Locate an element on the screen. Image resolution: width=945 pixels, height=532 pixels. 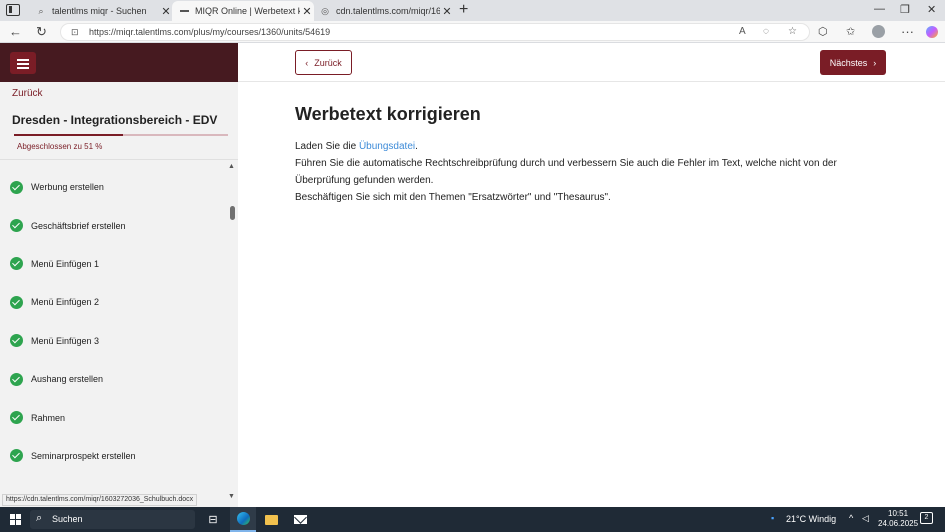
system-clock: 10:51 24.06.2025 is located at coordinates (898, 519).